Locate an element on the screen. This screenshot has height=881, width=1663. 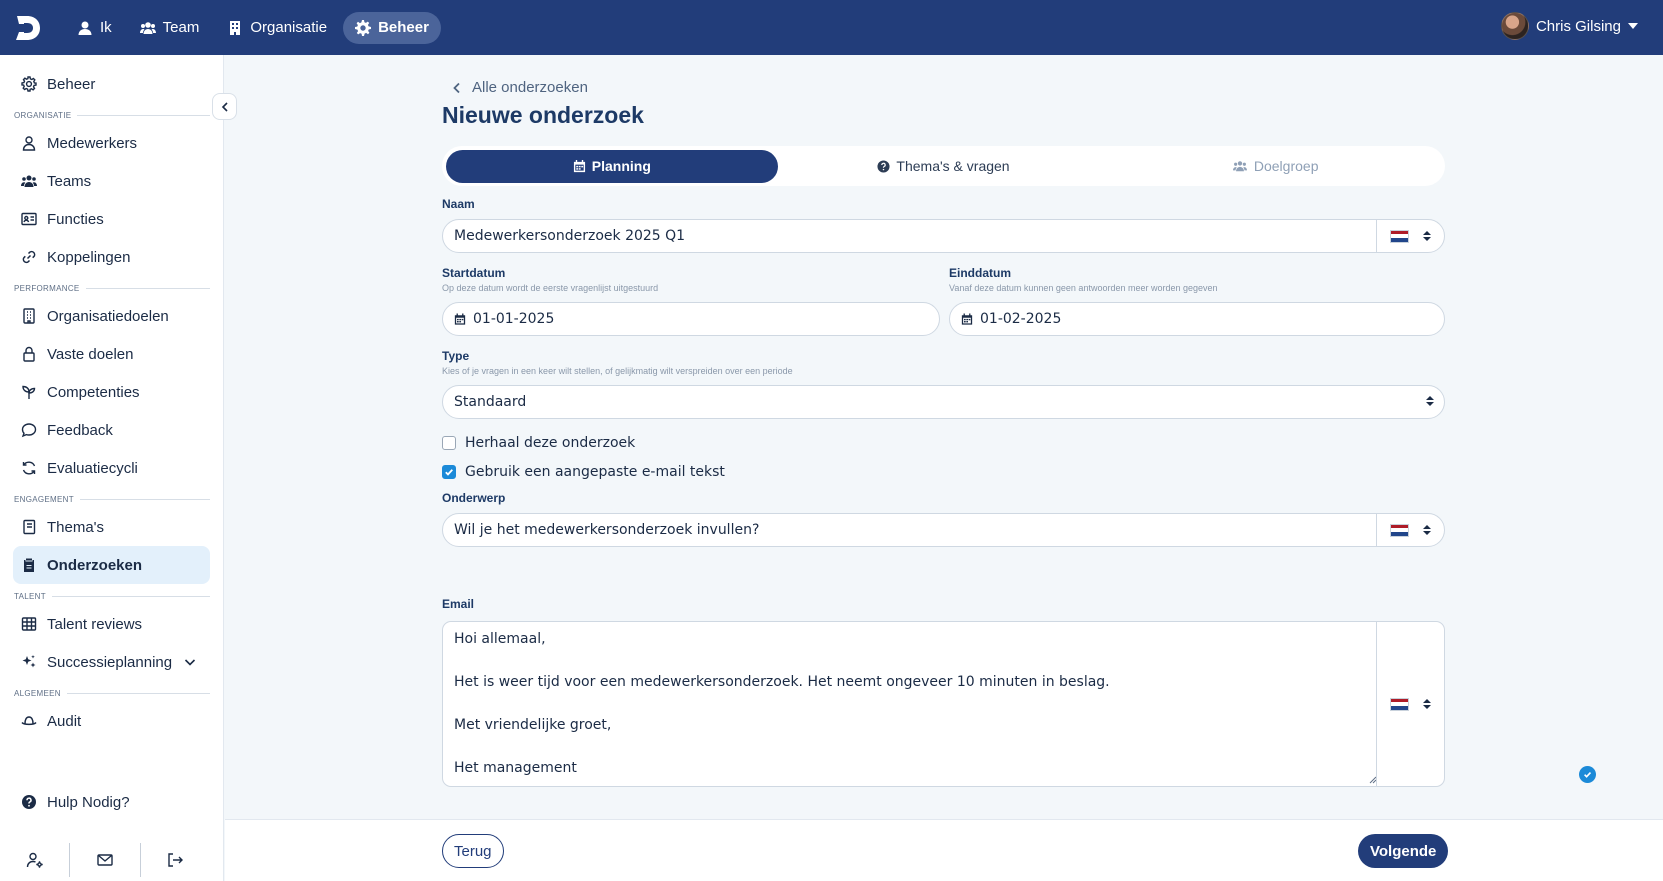
building-icon is located at coordinates (29, 316).